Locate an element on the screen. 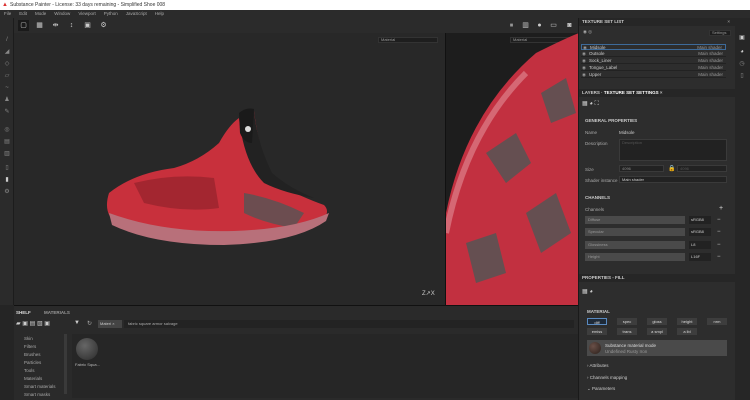 This screenshot has width=750, height=400. tab-shelf: SHELF is located at coordinates (23, 312).